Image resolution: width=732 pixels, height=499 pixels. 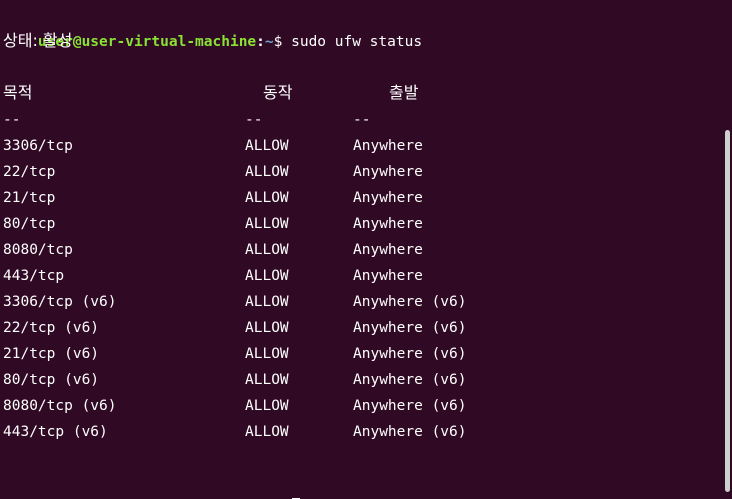 What do you see at coordinates (18, 92) in the screenshot?
I see `header-to: 목적` at bounding box center [18, 92].